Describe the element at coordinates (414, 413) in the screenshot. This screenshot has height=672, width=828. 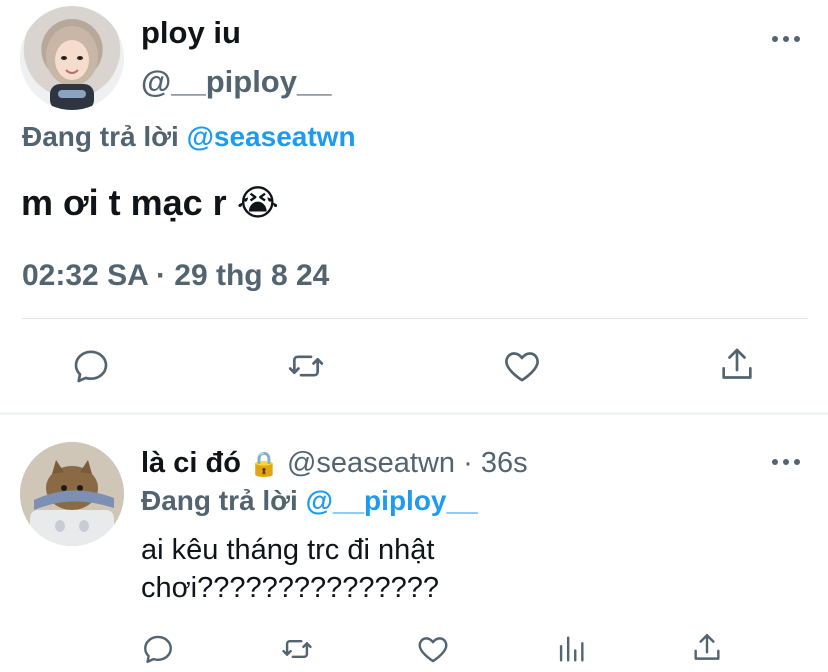
I see `section-divider` at that location.